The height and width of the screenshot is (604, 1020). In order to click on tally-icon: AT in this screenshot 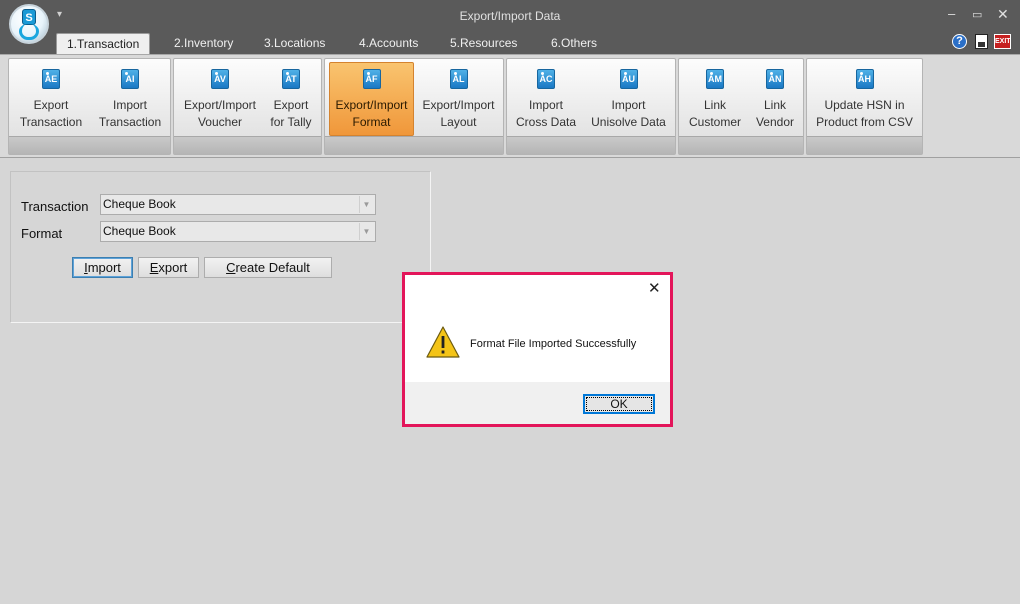, I will do `click(291, 79)`.